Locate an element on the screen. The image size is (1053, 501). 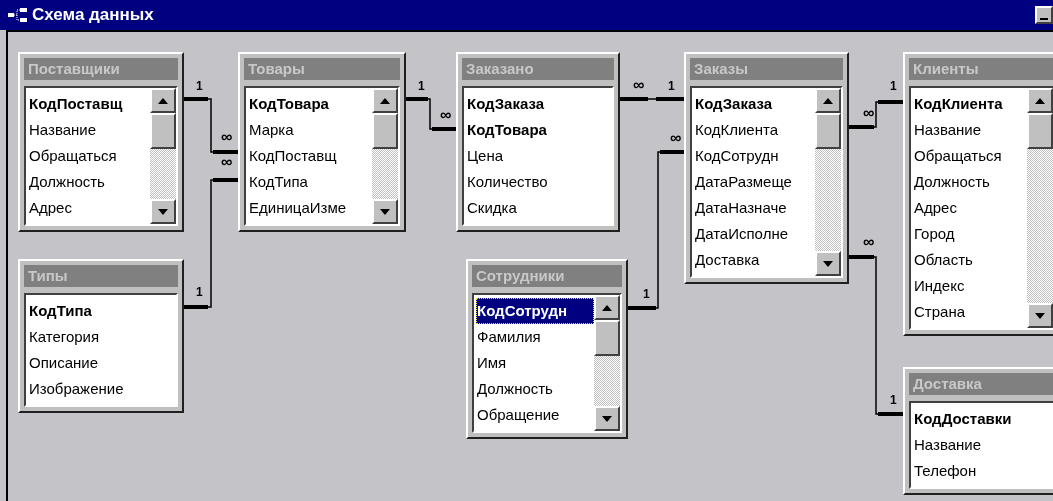
minimize-icon is located at coordinates (1044, 19).